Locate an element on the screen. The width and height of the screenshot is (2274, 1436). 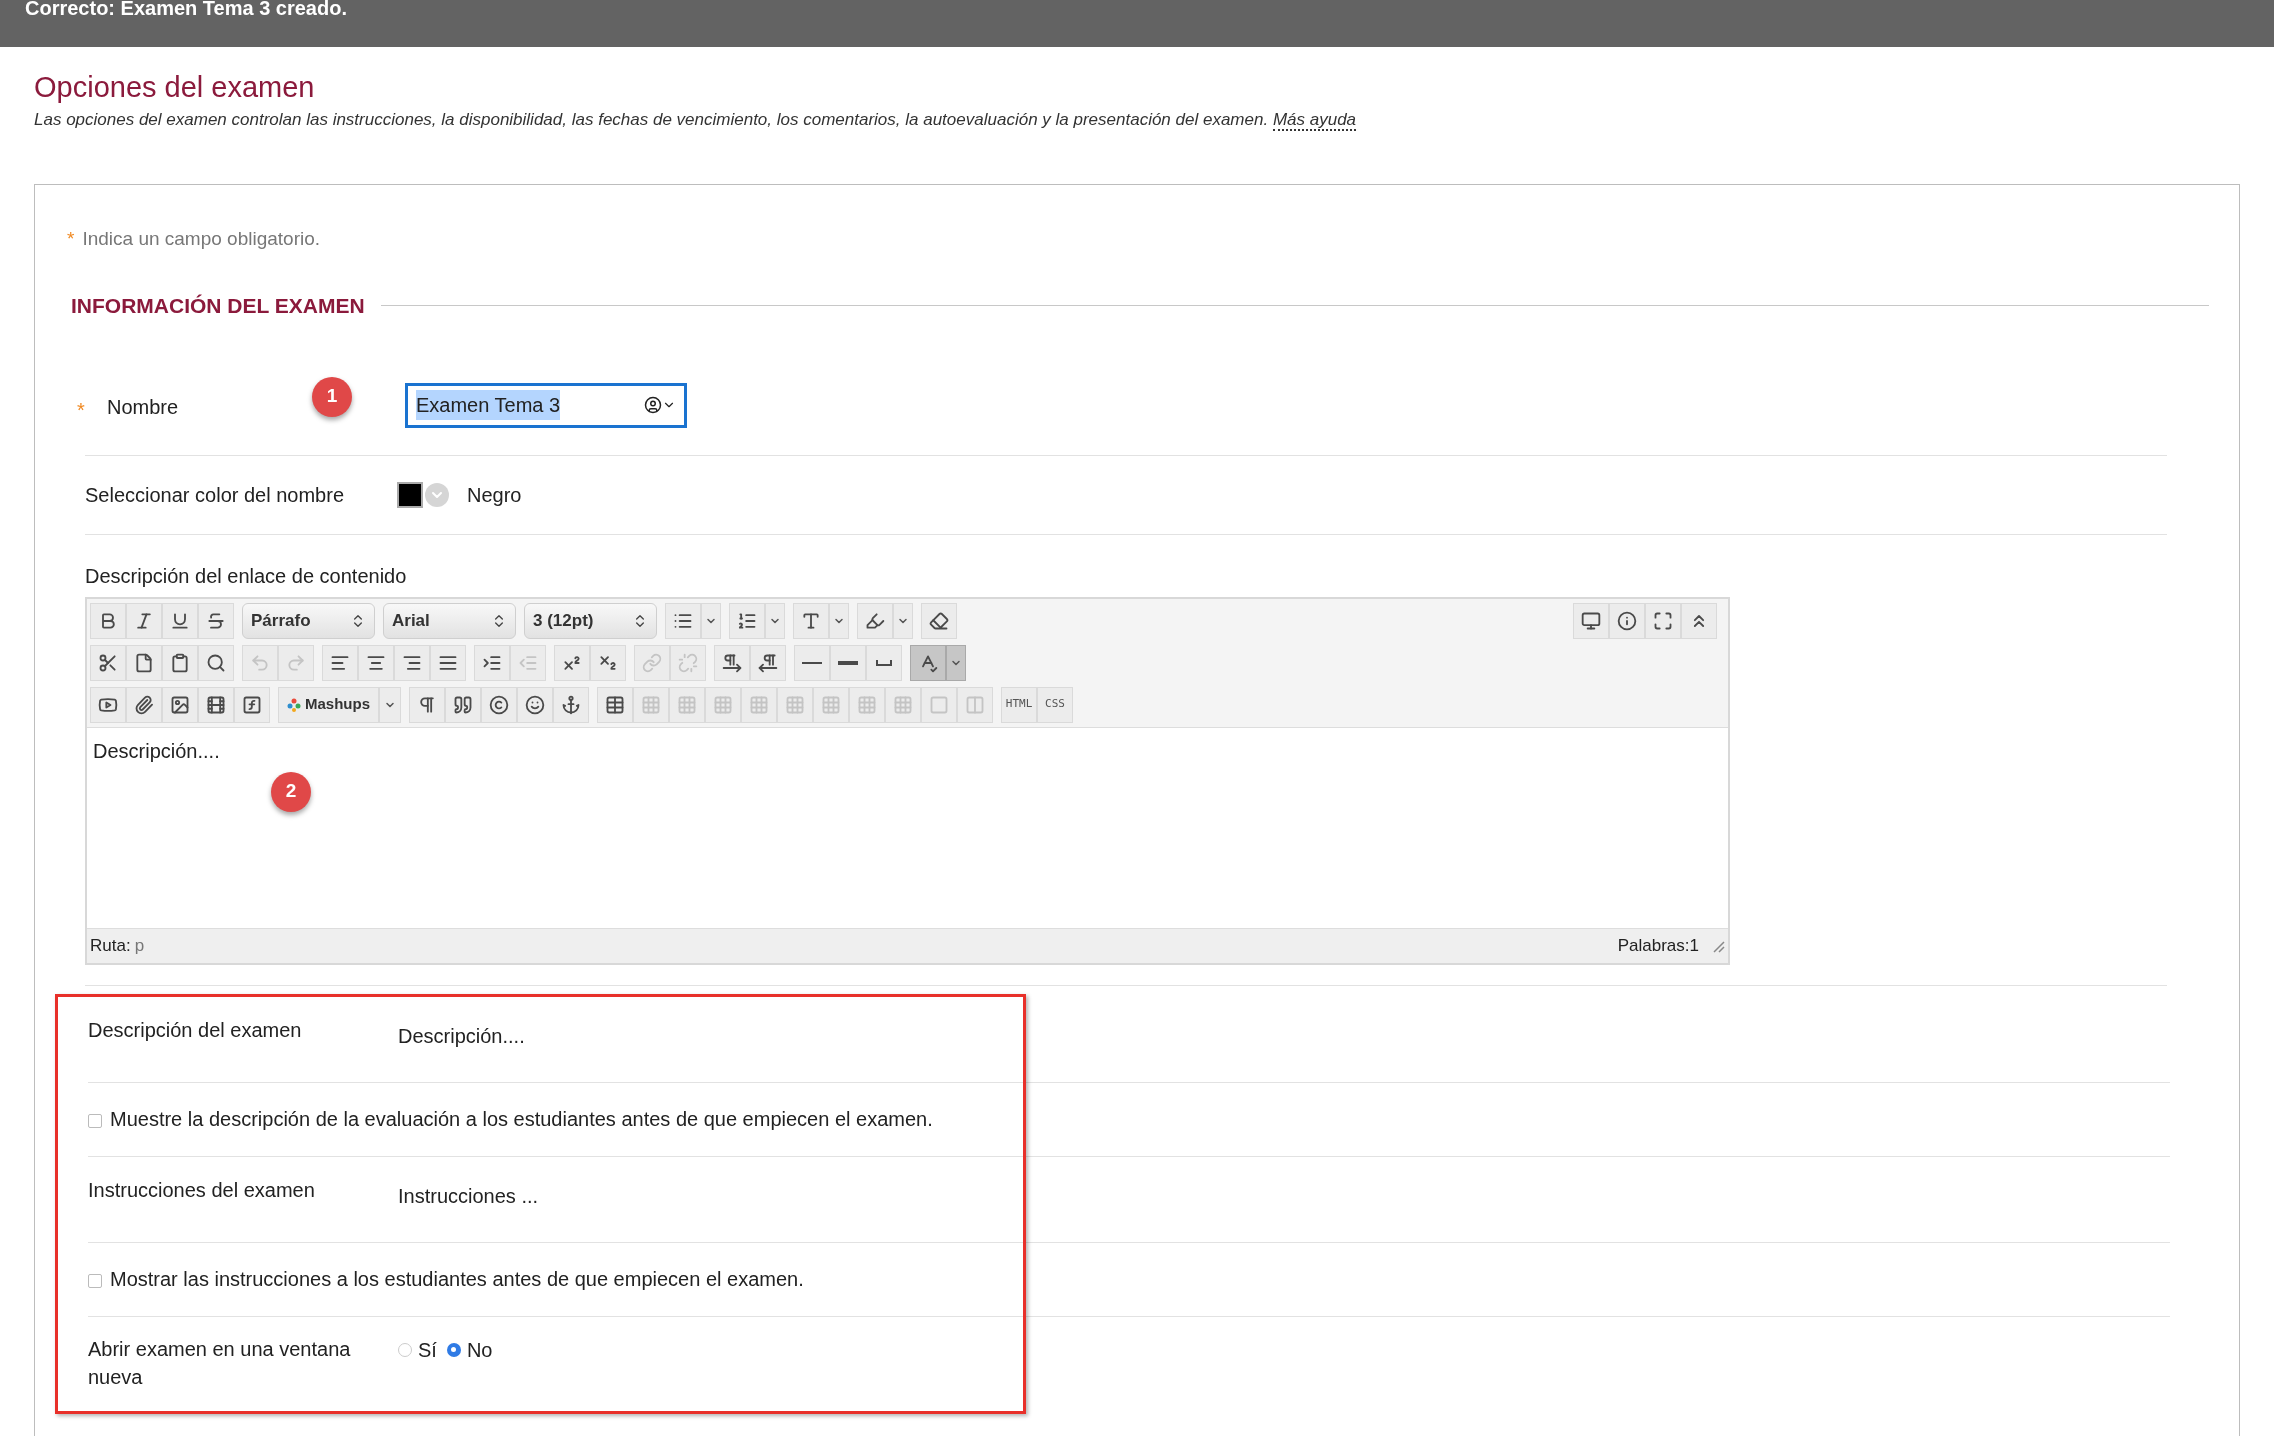
document-icon is located at coordinates (144, 662).